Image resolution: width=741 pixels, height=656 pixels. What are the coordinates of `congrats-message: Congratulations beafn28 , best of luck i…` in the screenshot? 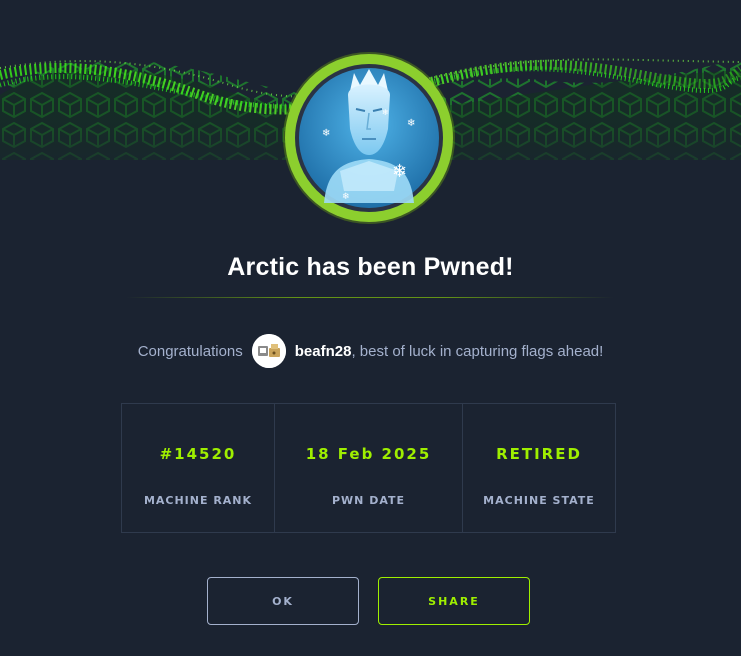 It's located at (370, 351).